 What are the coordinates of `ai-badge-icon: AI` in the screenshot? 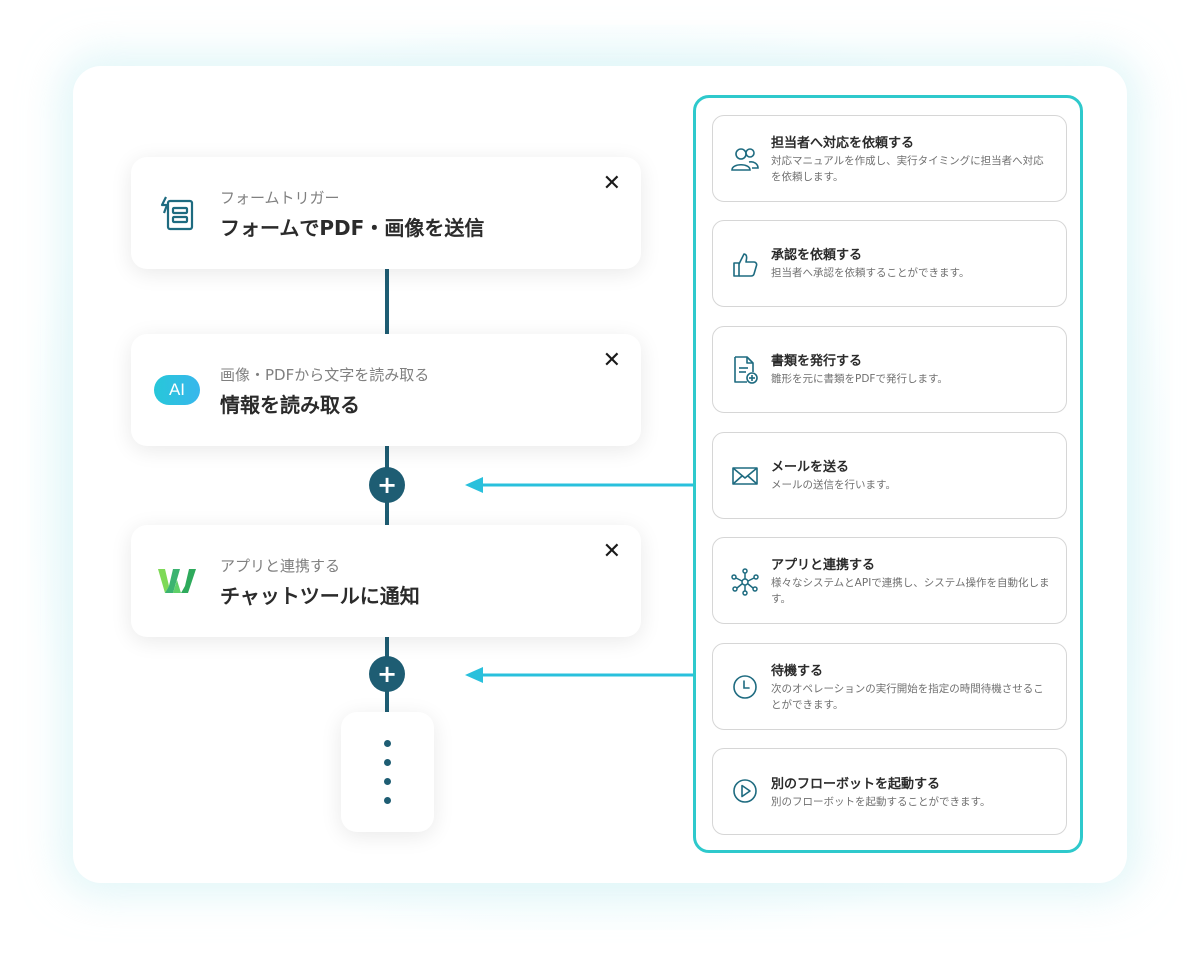 It's located at (177, 390).